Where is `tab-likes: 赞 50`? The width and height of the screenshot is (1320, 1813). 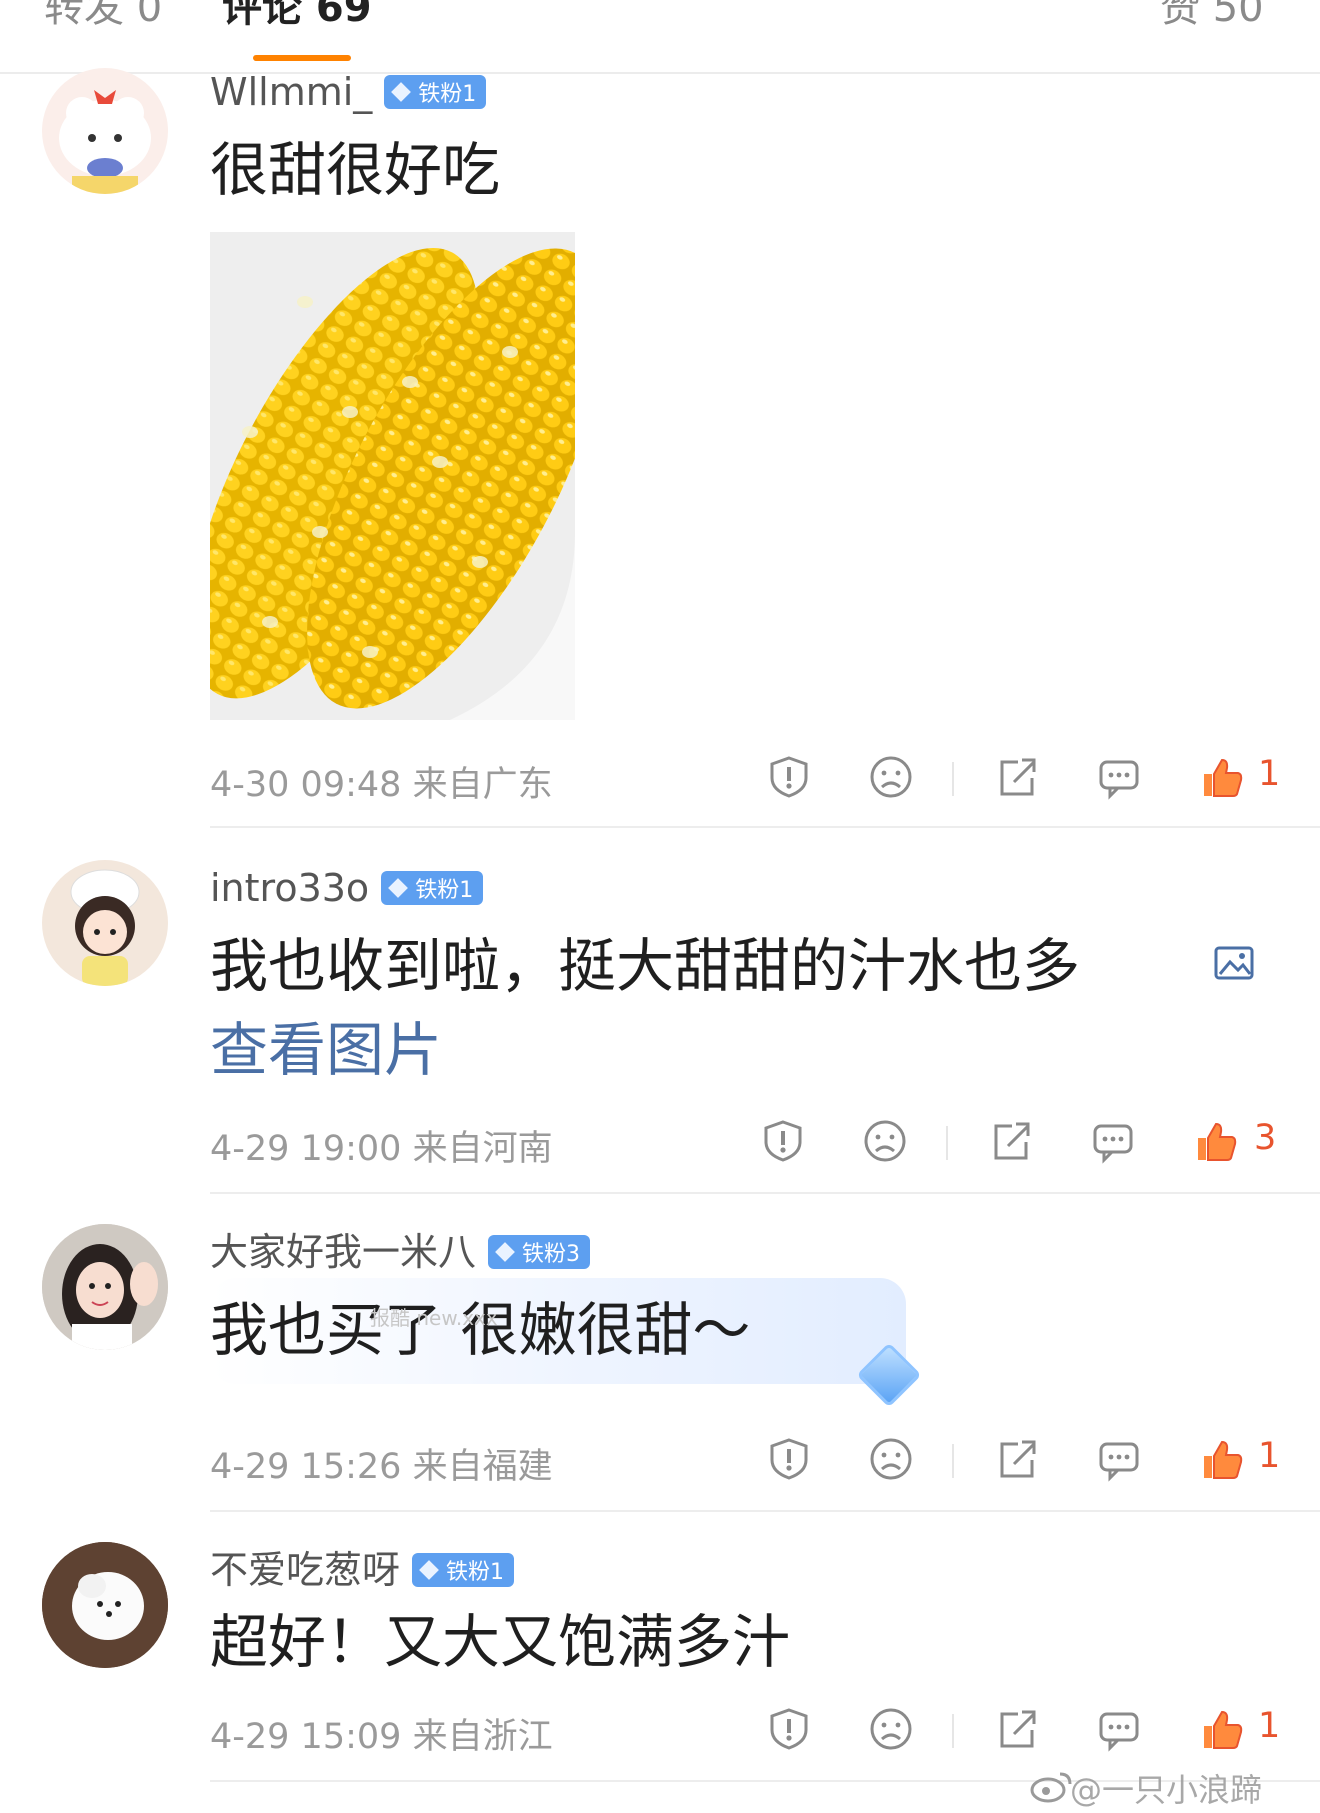 tab-likes: 赞 50 is located at coordinates (1212, 19).